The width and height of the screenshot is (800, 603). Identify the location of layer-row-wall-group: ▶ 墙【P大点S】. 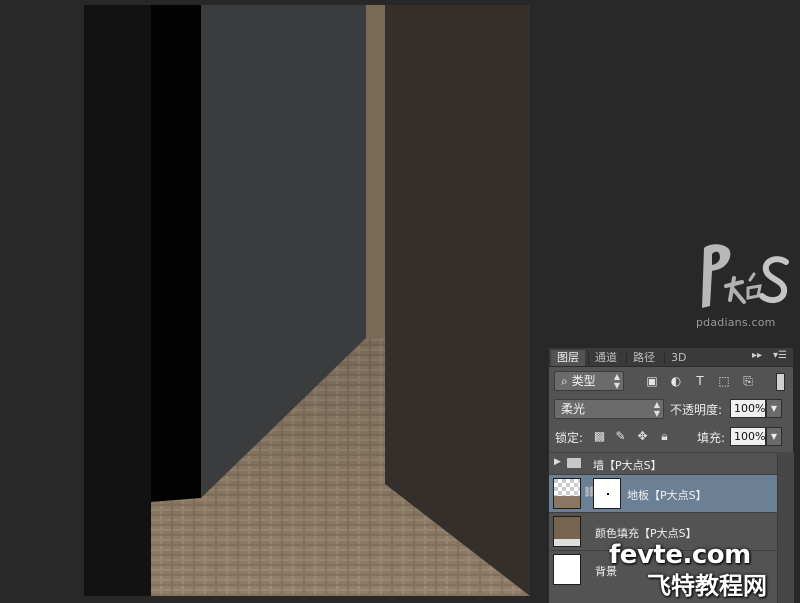
(663, 463).